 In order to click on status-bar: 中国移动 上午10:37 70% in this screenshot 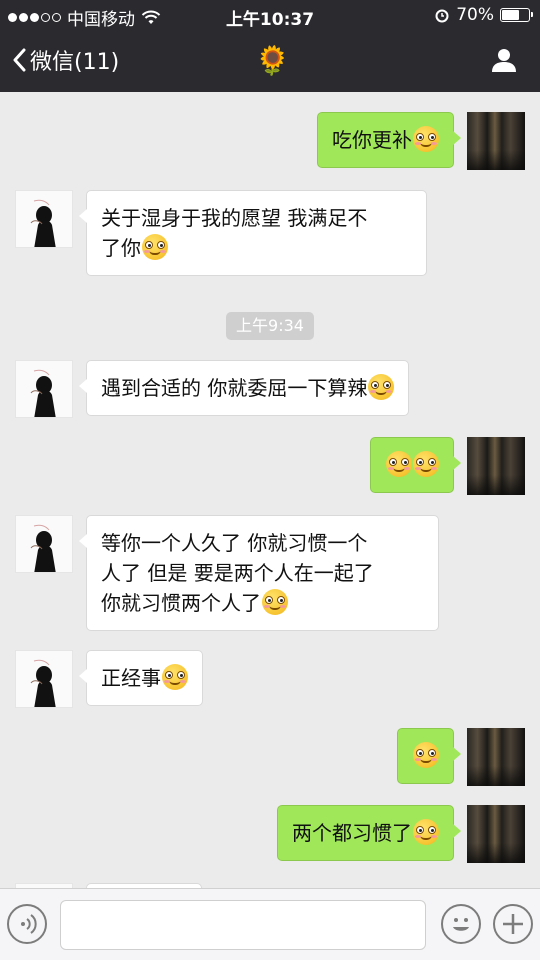, I will do `click(270, 15)`.